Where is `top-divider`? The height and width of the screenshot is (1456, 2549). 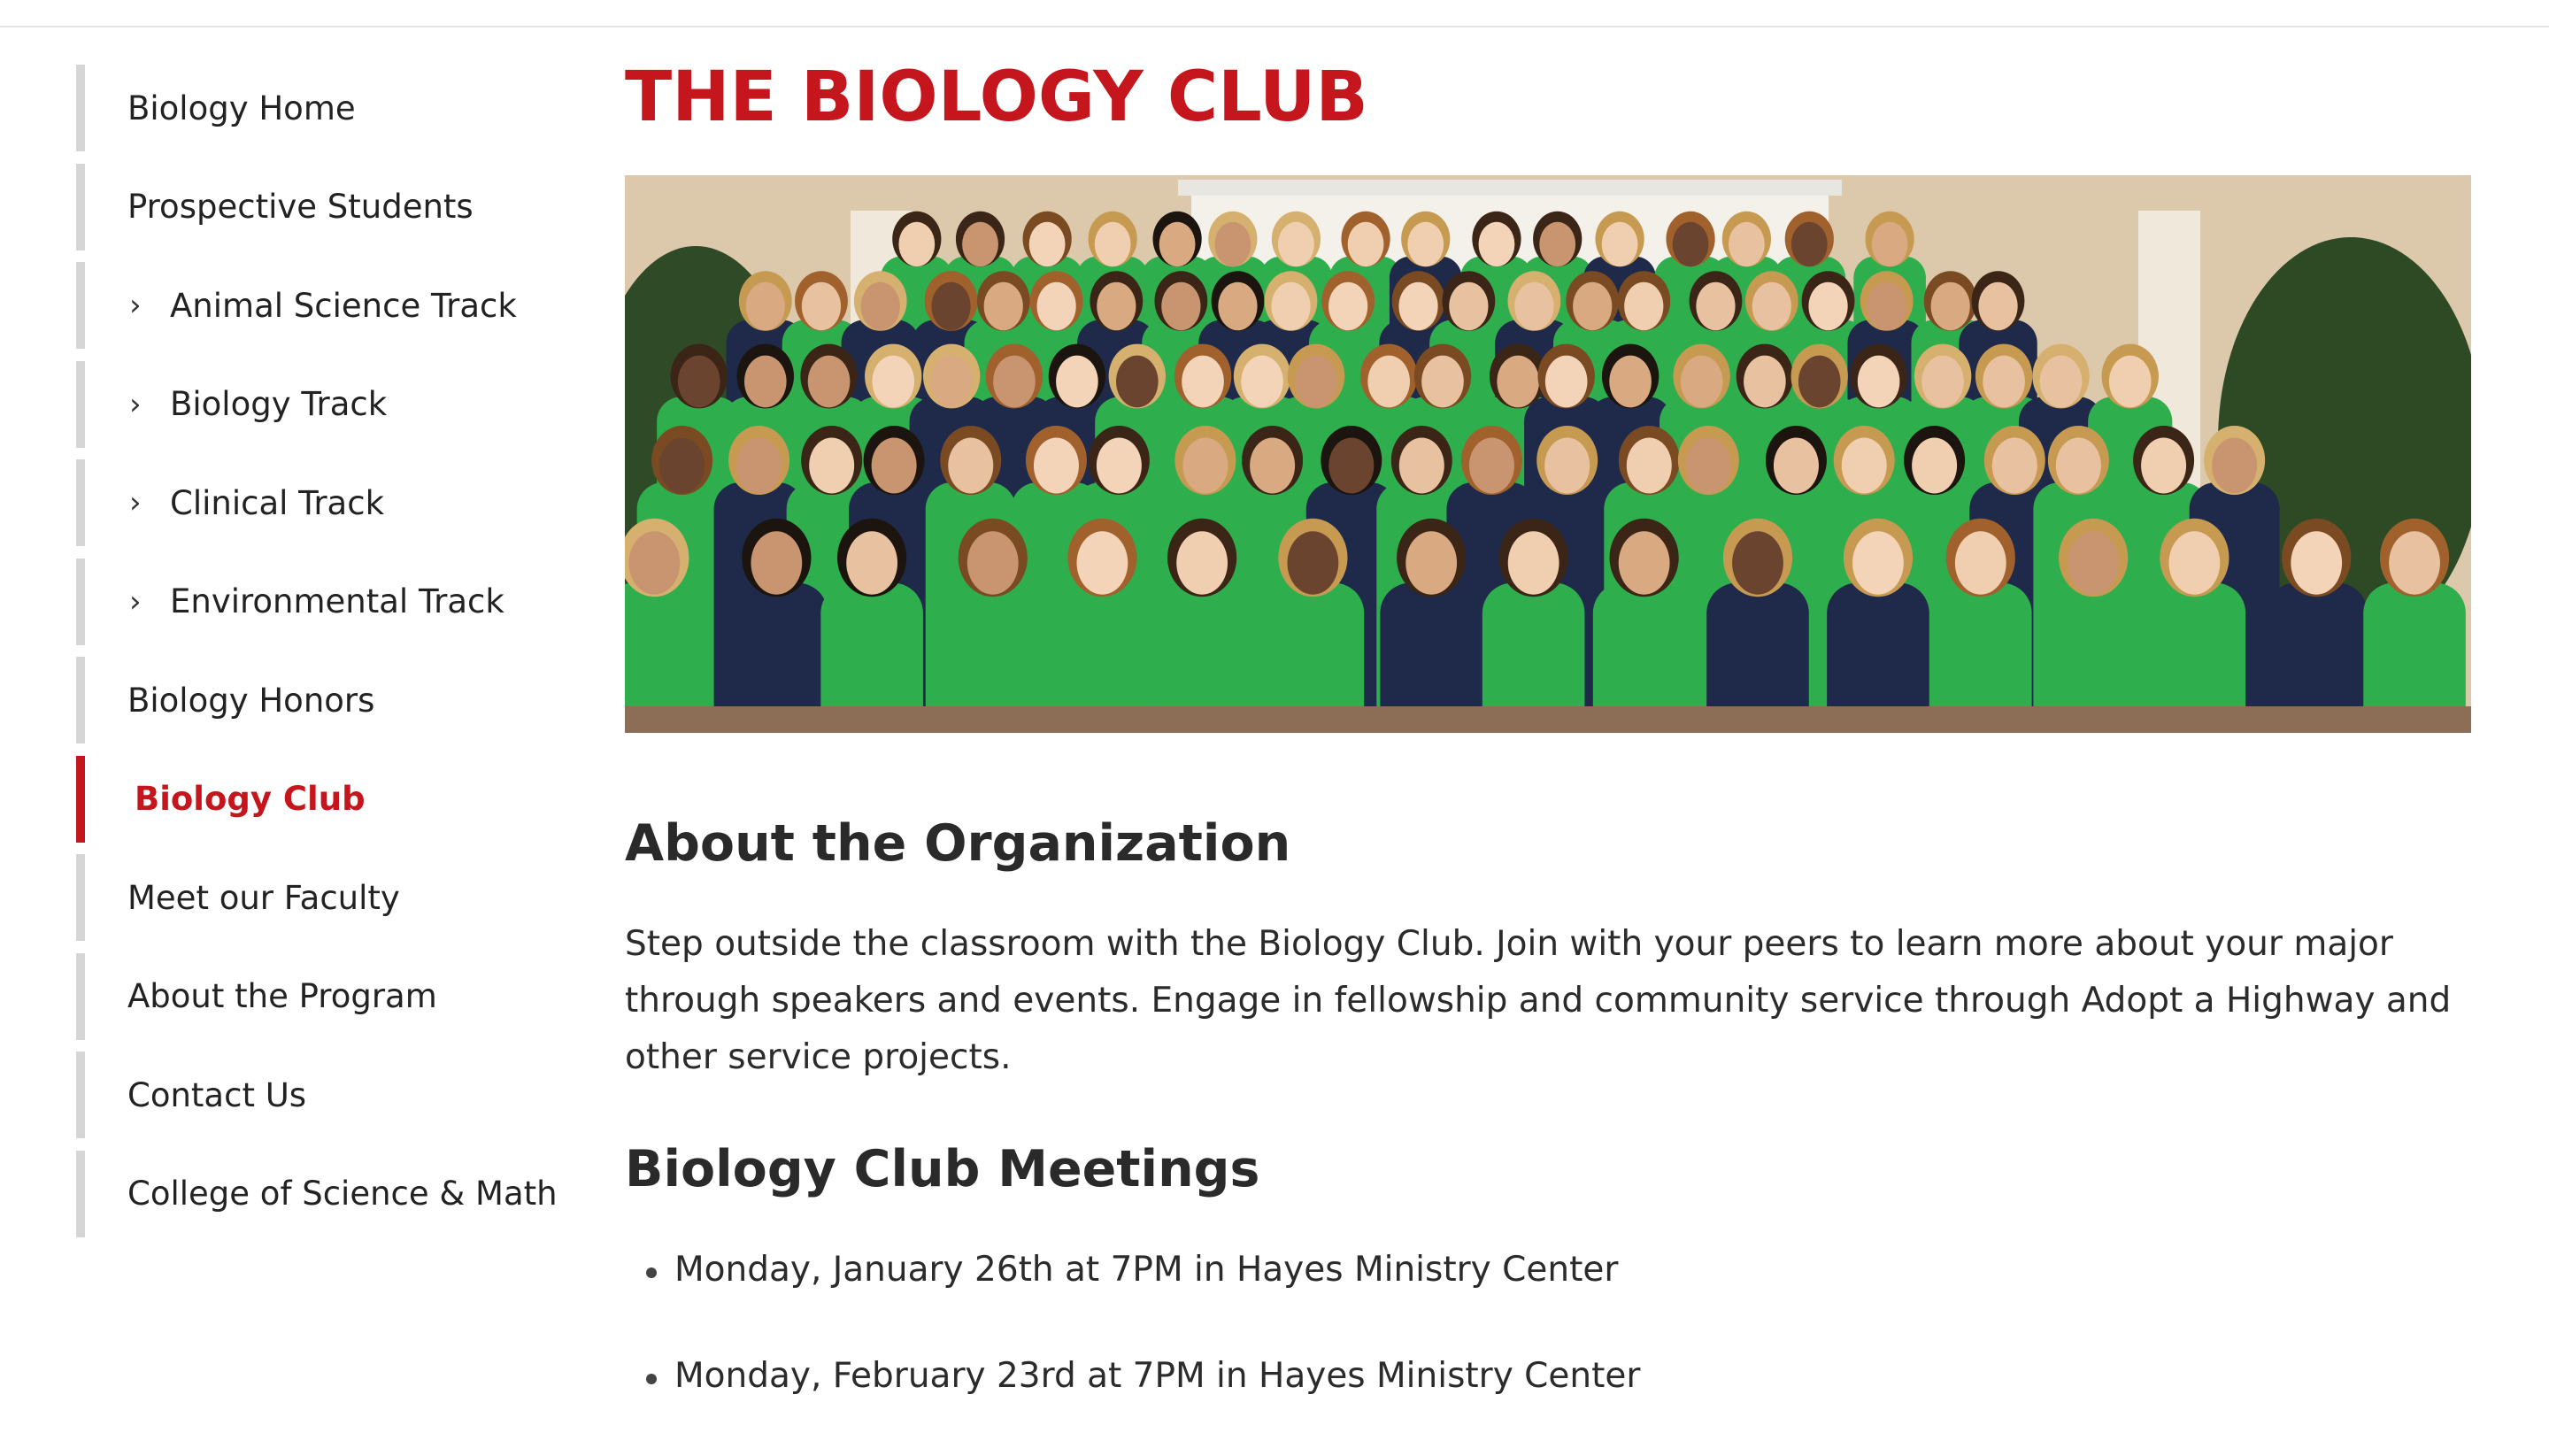
top-divider is located at coordinates (1275, 26).